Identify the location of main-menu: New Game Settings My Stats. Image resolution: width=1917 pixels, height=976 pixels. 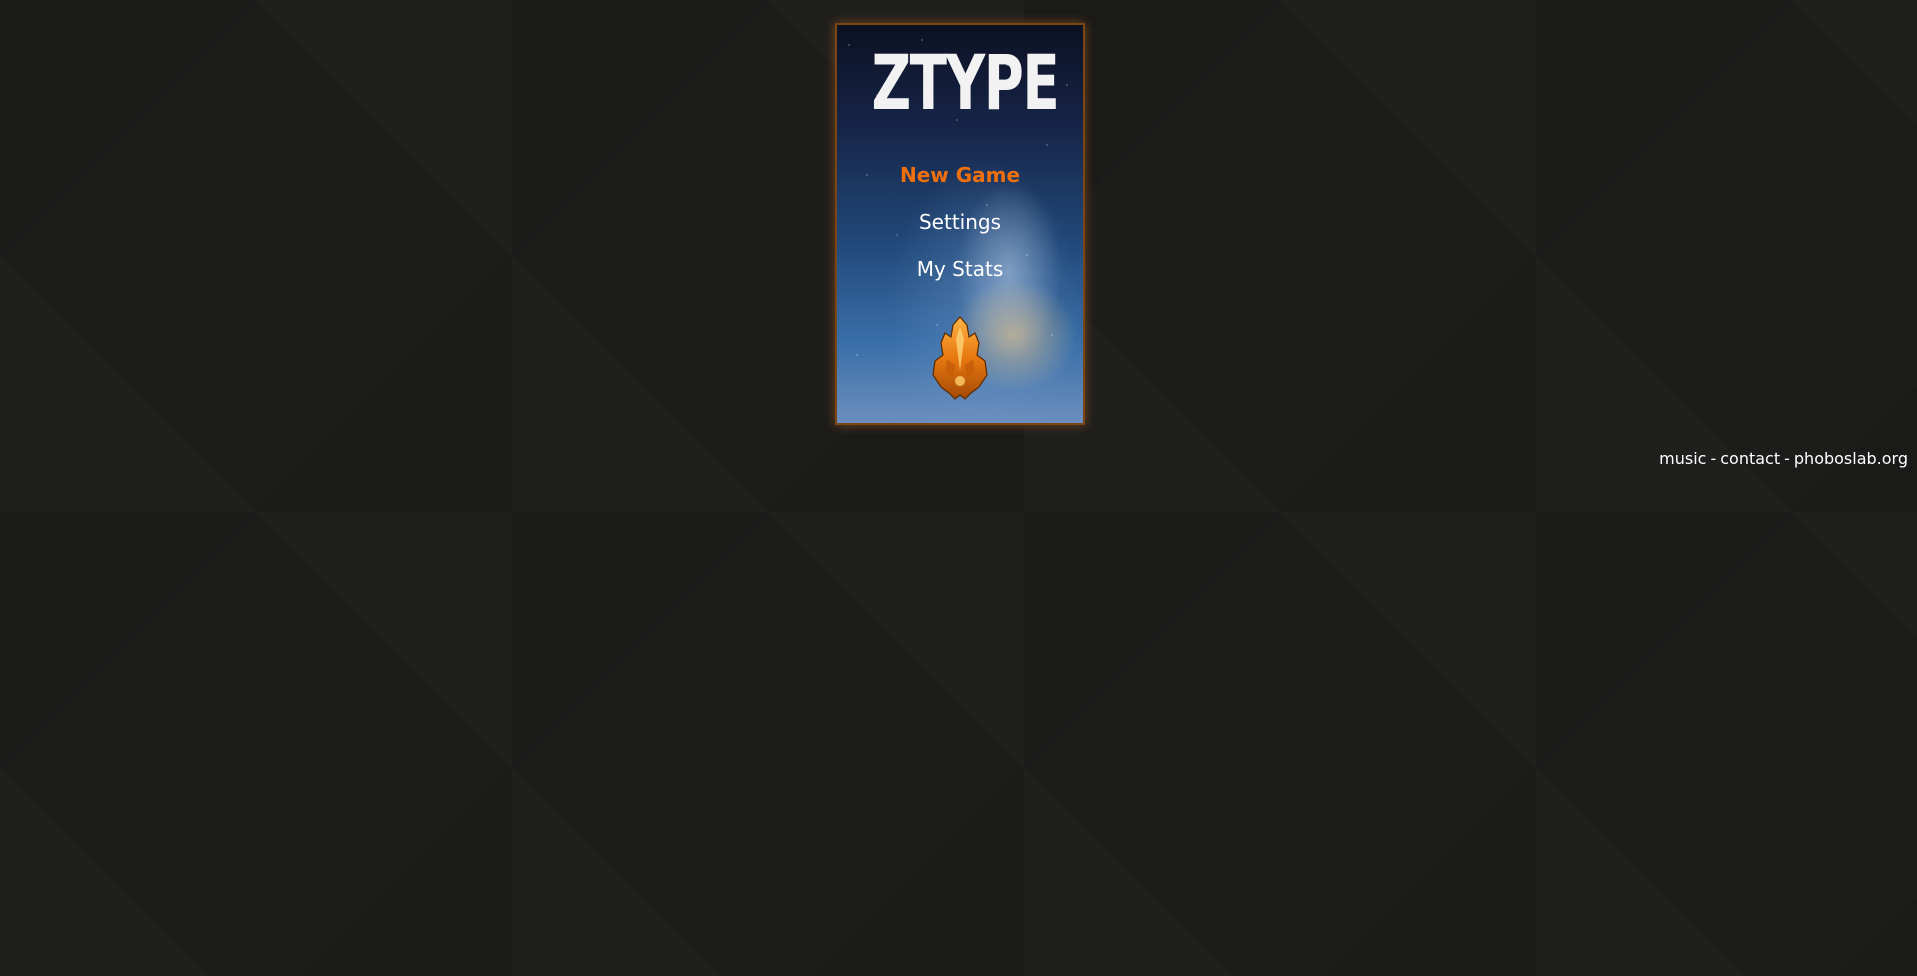
(960, 225).